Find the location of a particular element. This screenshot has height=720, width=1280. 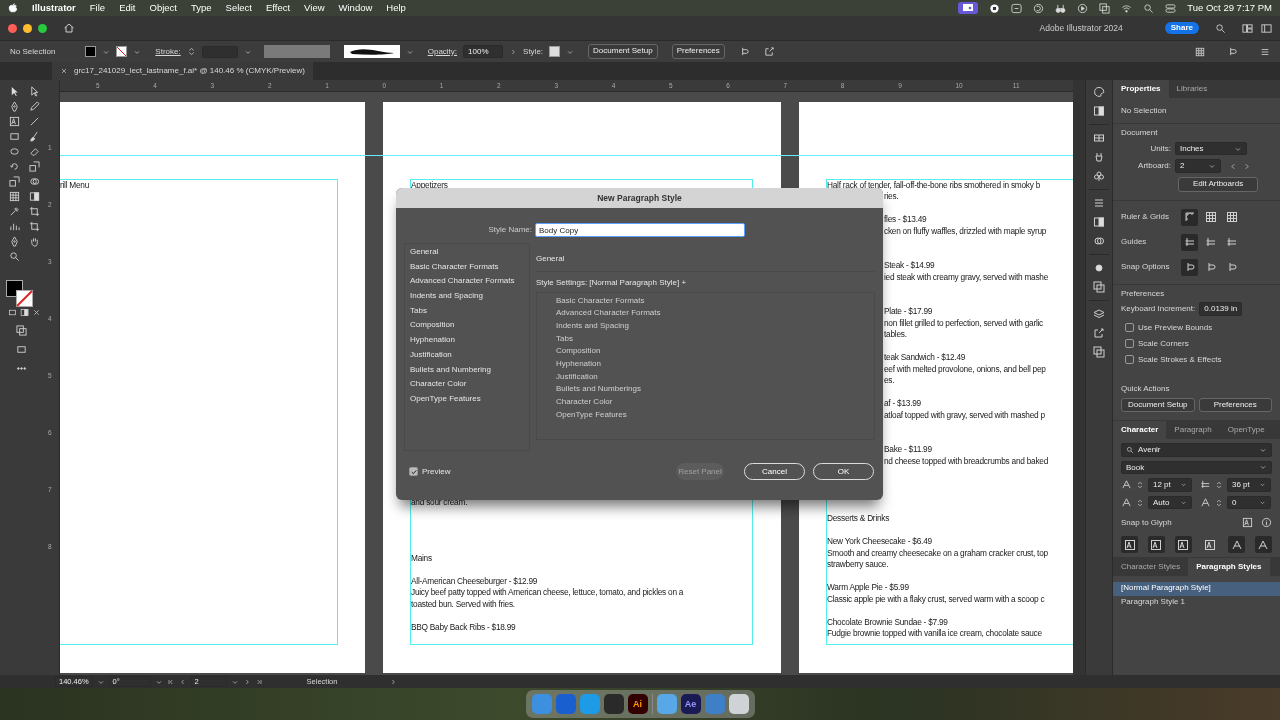

settings-item: Bullets and Numberings is located at coordinates (715, 391).